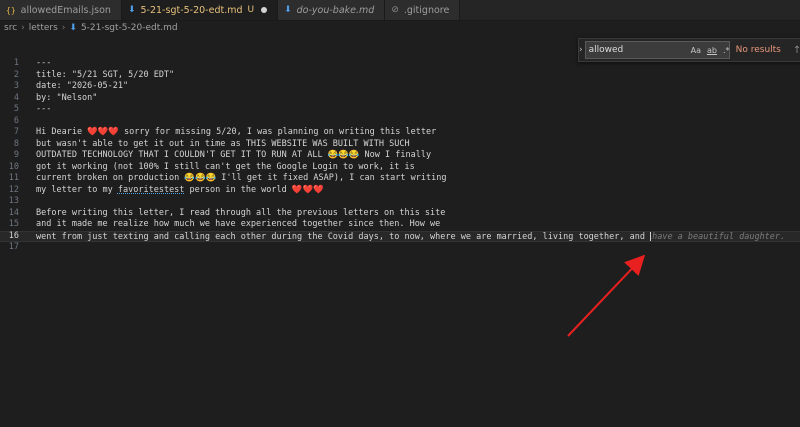 The height and width of the screenshot is (427, 800). I want to click on red-arrow-annotation, so click(606, 295).